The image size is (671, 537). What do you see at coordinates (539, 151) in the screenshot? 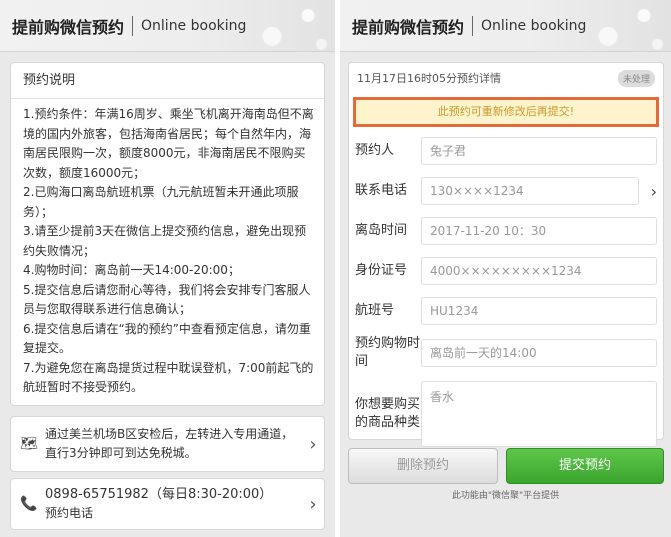
I see `booker-input: 兔子君` at bounding box center [539, 151].